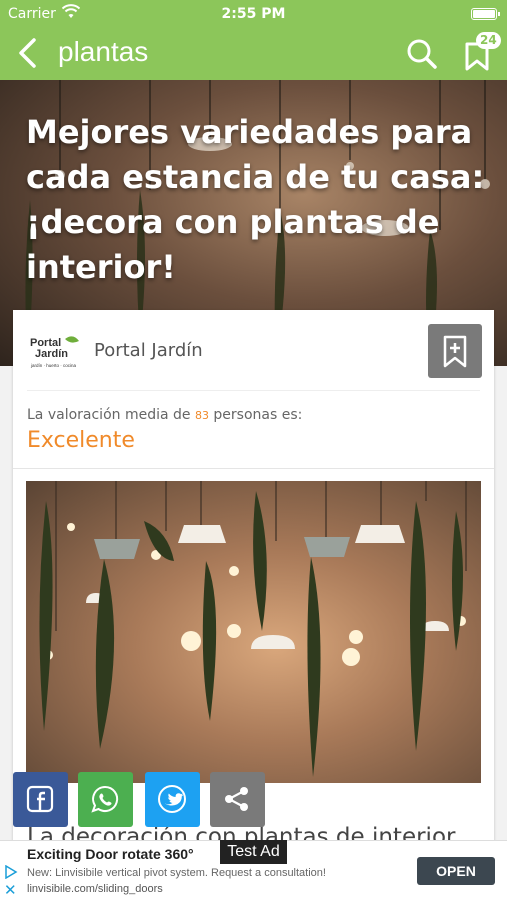 The width and height of the screenshot is (507, 900). I want to click on svg-text: jardín · huerto · cocina, so click(53, 365).